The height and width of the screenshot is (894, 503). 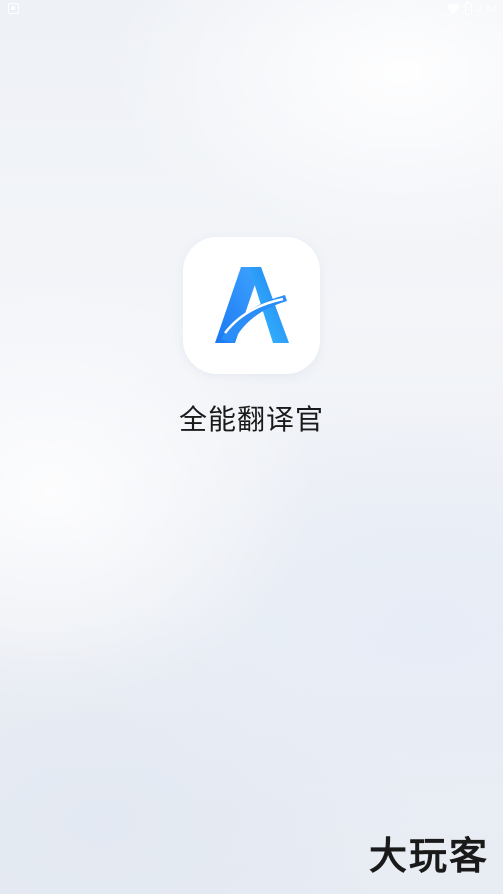 What do you see at coordinates (453, 9) in the screenshot?
I see `wifi-icon` at bounding box center [453, 9].